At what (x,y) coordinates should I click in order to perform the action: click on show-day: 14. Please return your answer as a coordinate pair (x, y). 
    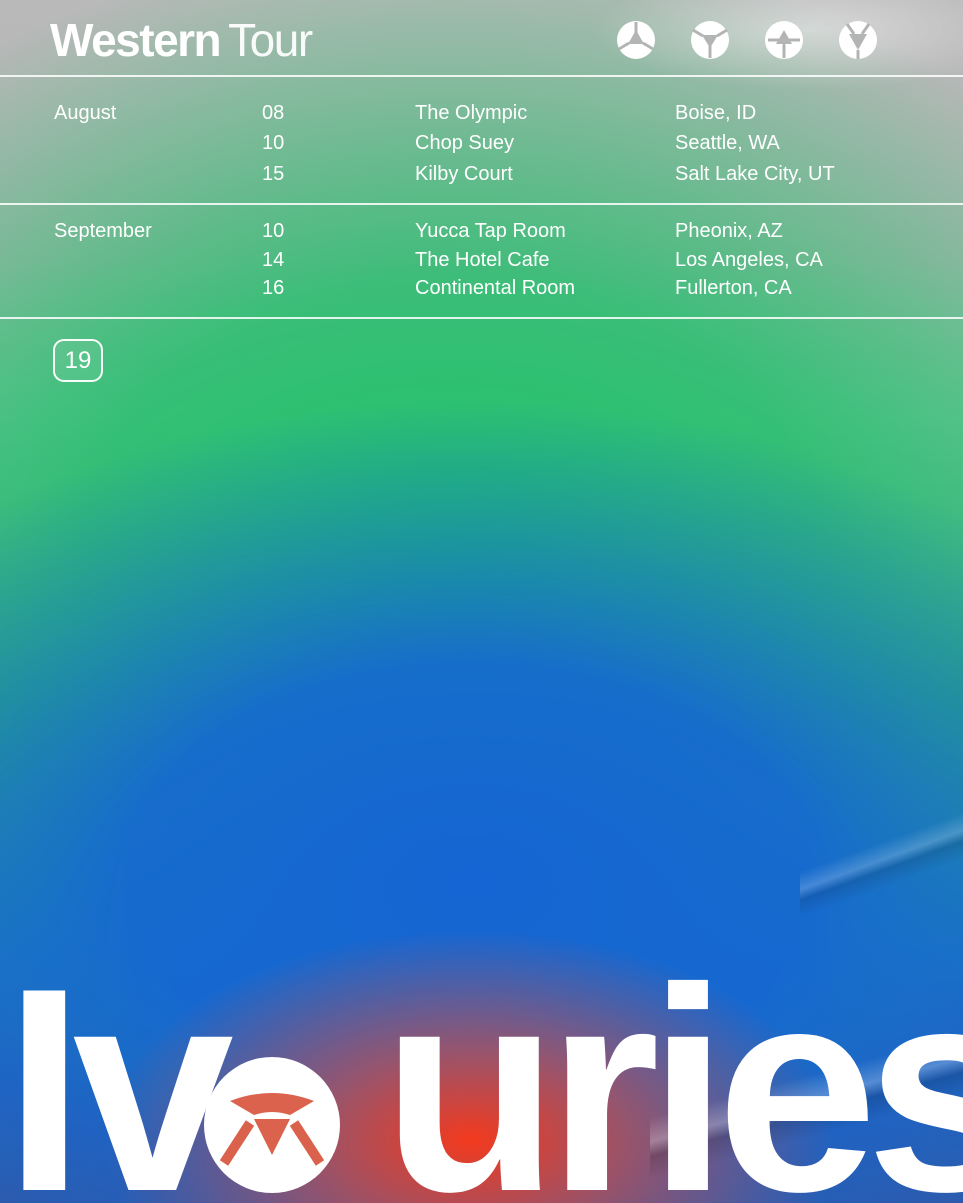
    Looking at the image, I should click on (273, 260).